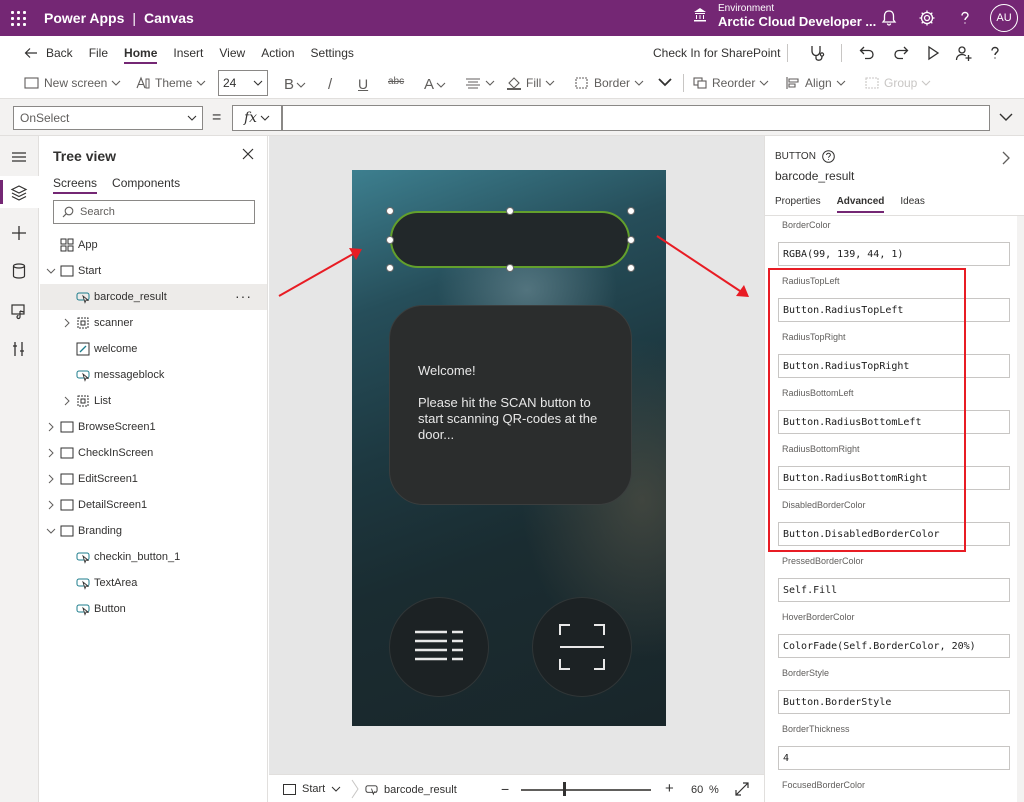 This screenshot has width=1024, height=802. I want to click on menu-view: View, so click(232, 53).